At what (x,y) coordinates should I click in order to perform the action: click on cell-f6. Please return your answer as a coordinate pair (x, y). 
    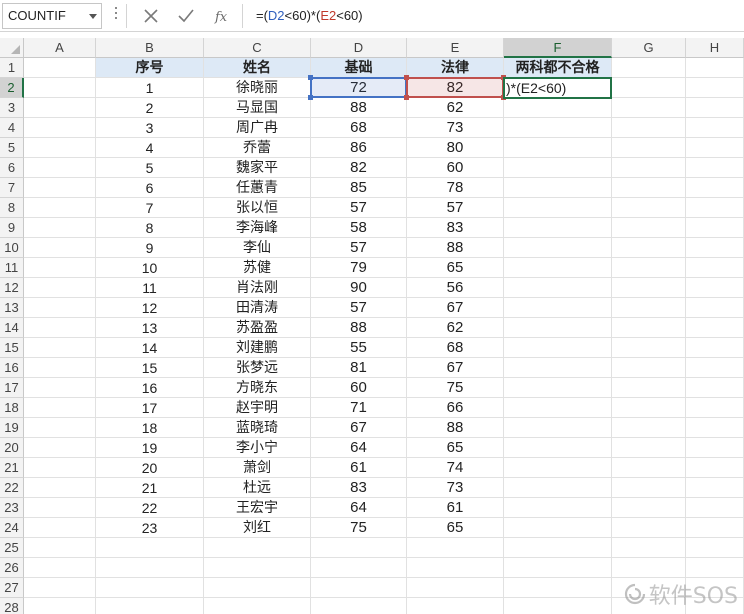
    Looking at the image, I should click on (558, 168).